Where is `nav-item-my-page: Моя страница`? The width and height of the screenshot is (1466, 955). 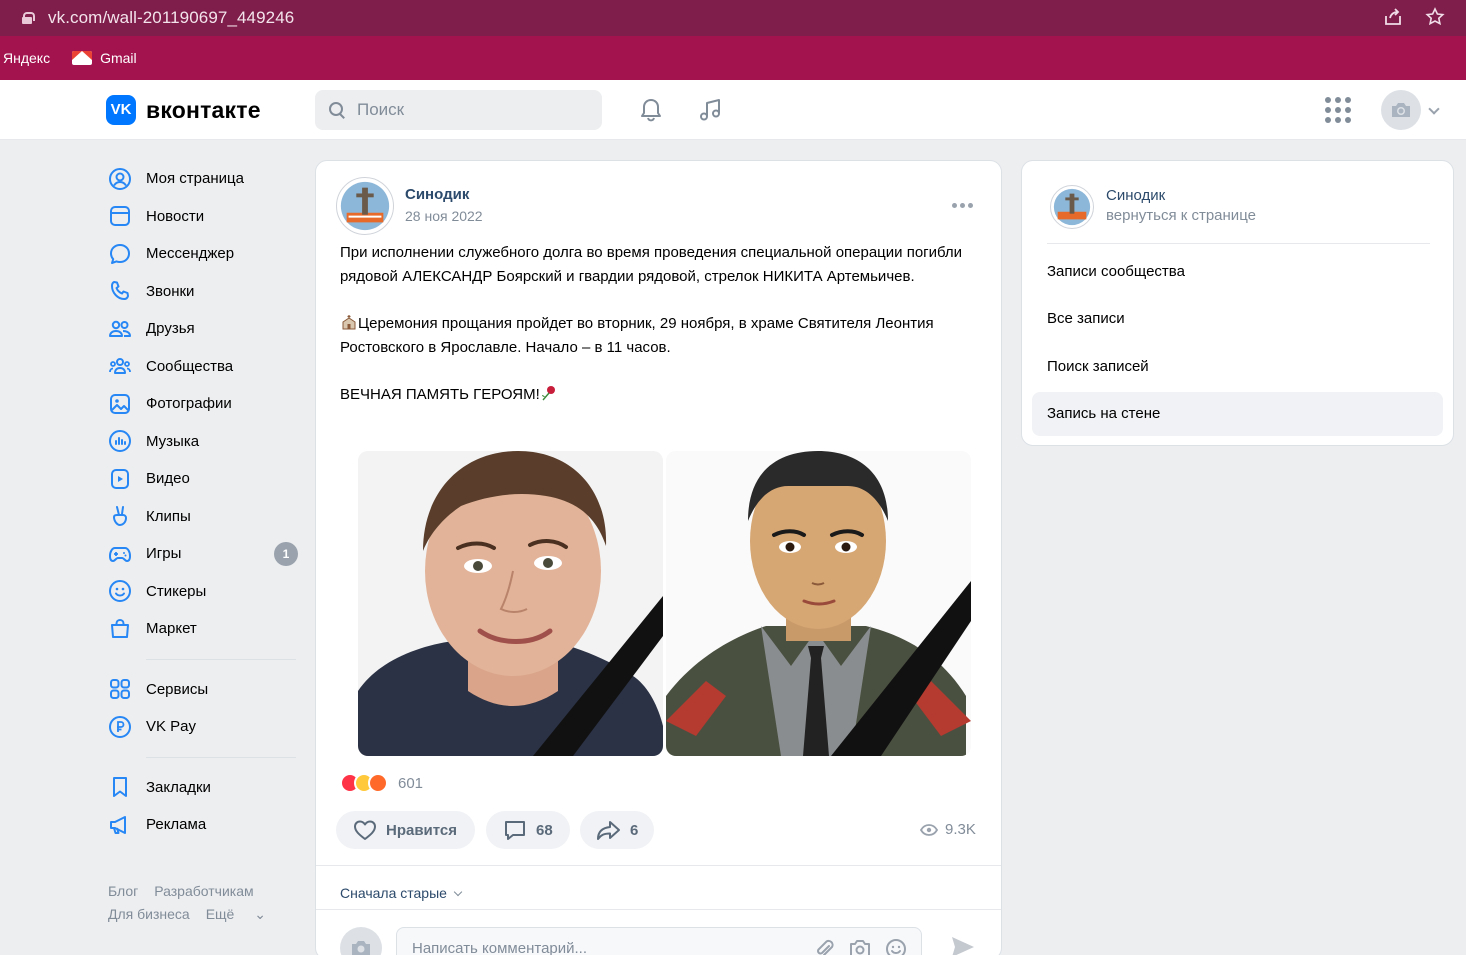 nav-item-my-page: Моя страница is located at coordinates (202, 179).